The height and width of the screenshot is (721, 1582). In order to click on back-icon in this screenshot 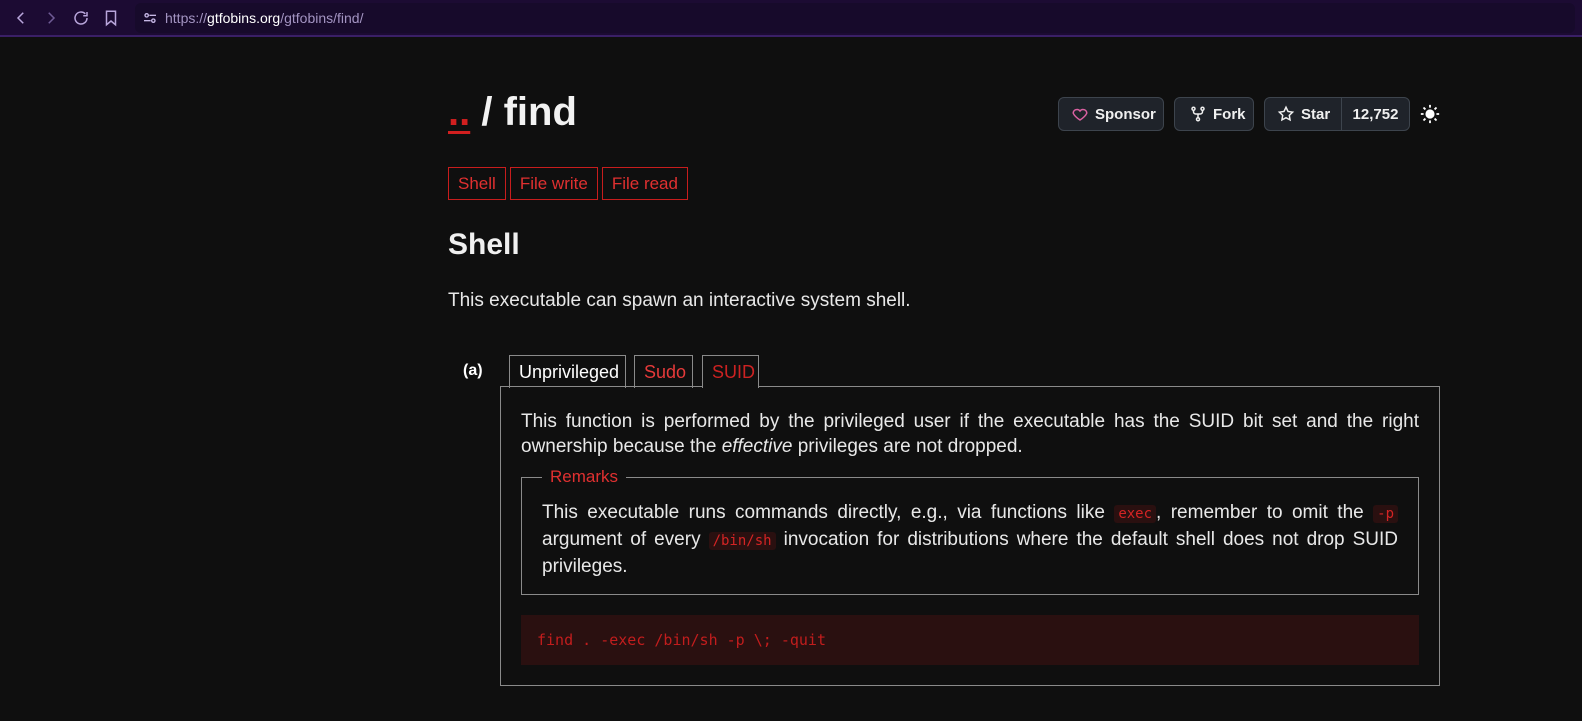, I will do `click(21, 18)`.